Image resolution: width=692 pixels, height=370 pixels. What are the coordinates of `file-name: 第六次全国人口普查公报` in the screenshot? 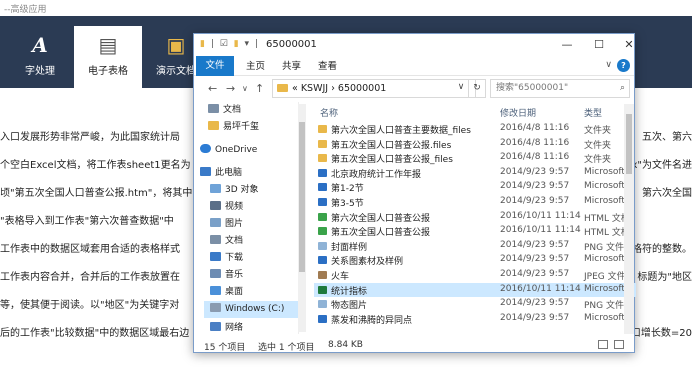 It's located at (381, 218).